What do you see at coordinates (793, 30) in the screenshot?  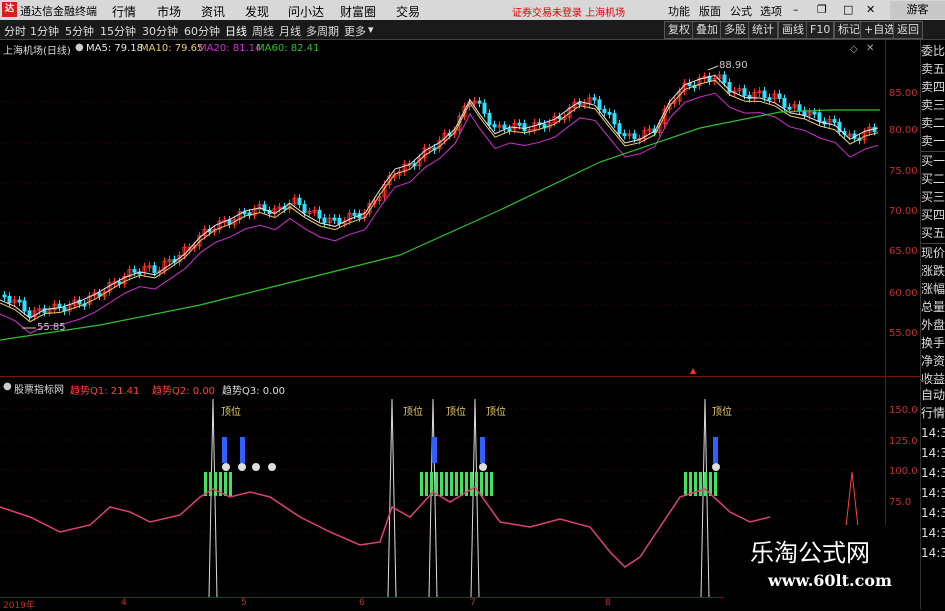 I see `draw-line-button: 画线` at bounding box center [793, 30].